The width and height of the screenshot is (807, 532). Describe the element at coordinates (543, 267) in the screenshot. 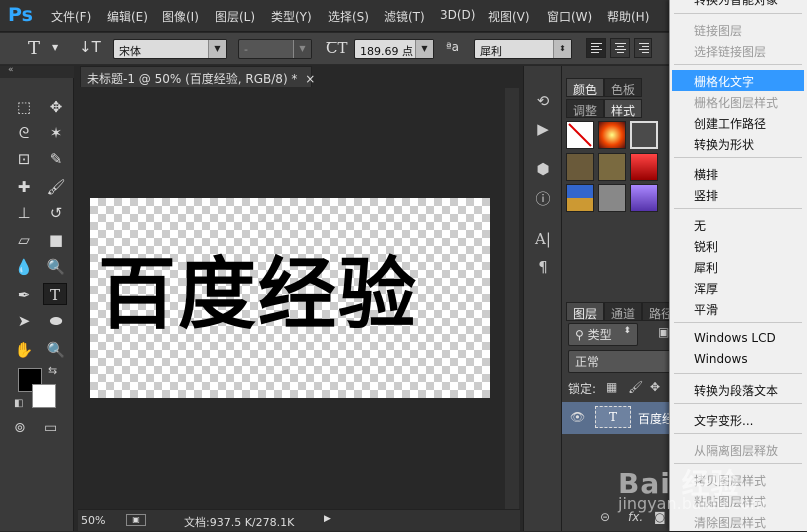

I see `paragraph-icon: ¶` at that location.